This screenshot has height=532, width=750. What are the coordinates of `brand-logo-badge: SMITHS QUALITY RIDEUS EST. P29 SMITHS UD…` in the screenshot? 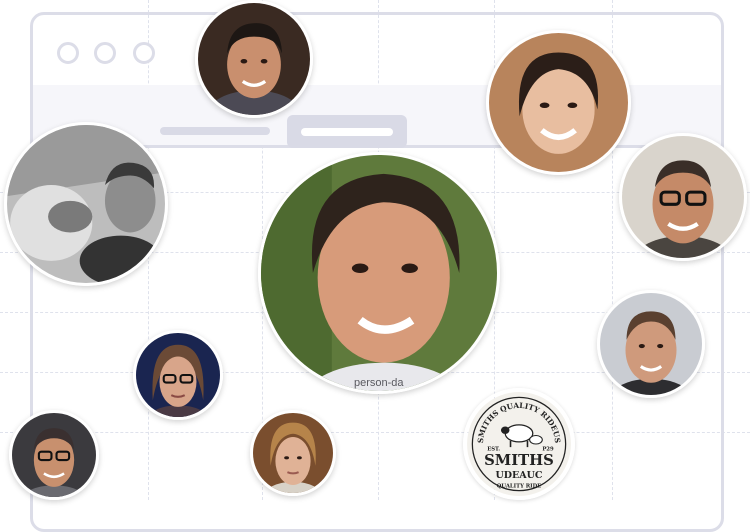 It's located at (519, 444).